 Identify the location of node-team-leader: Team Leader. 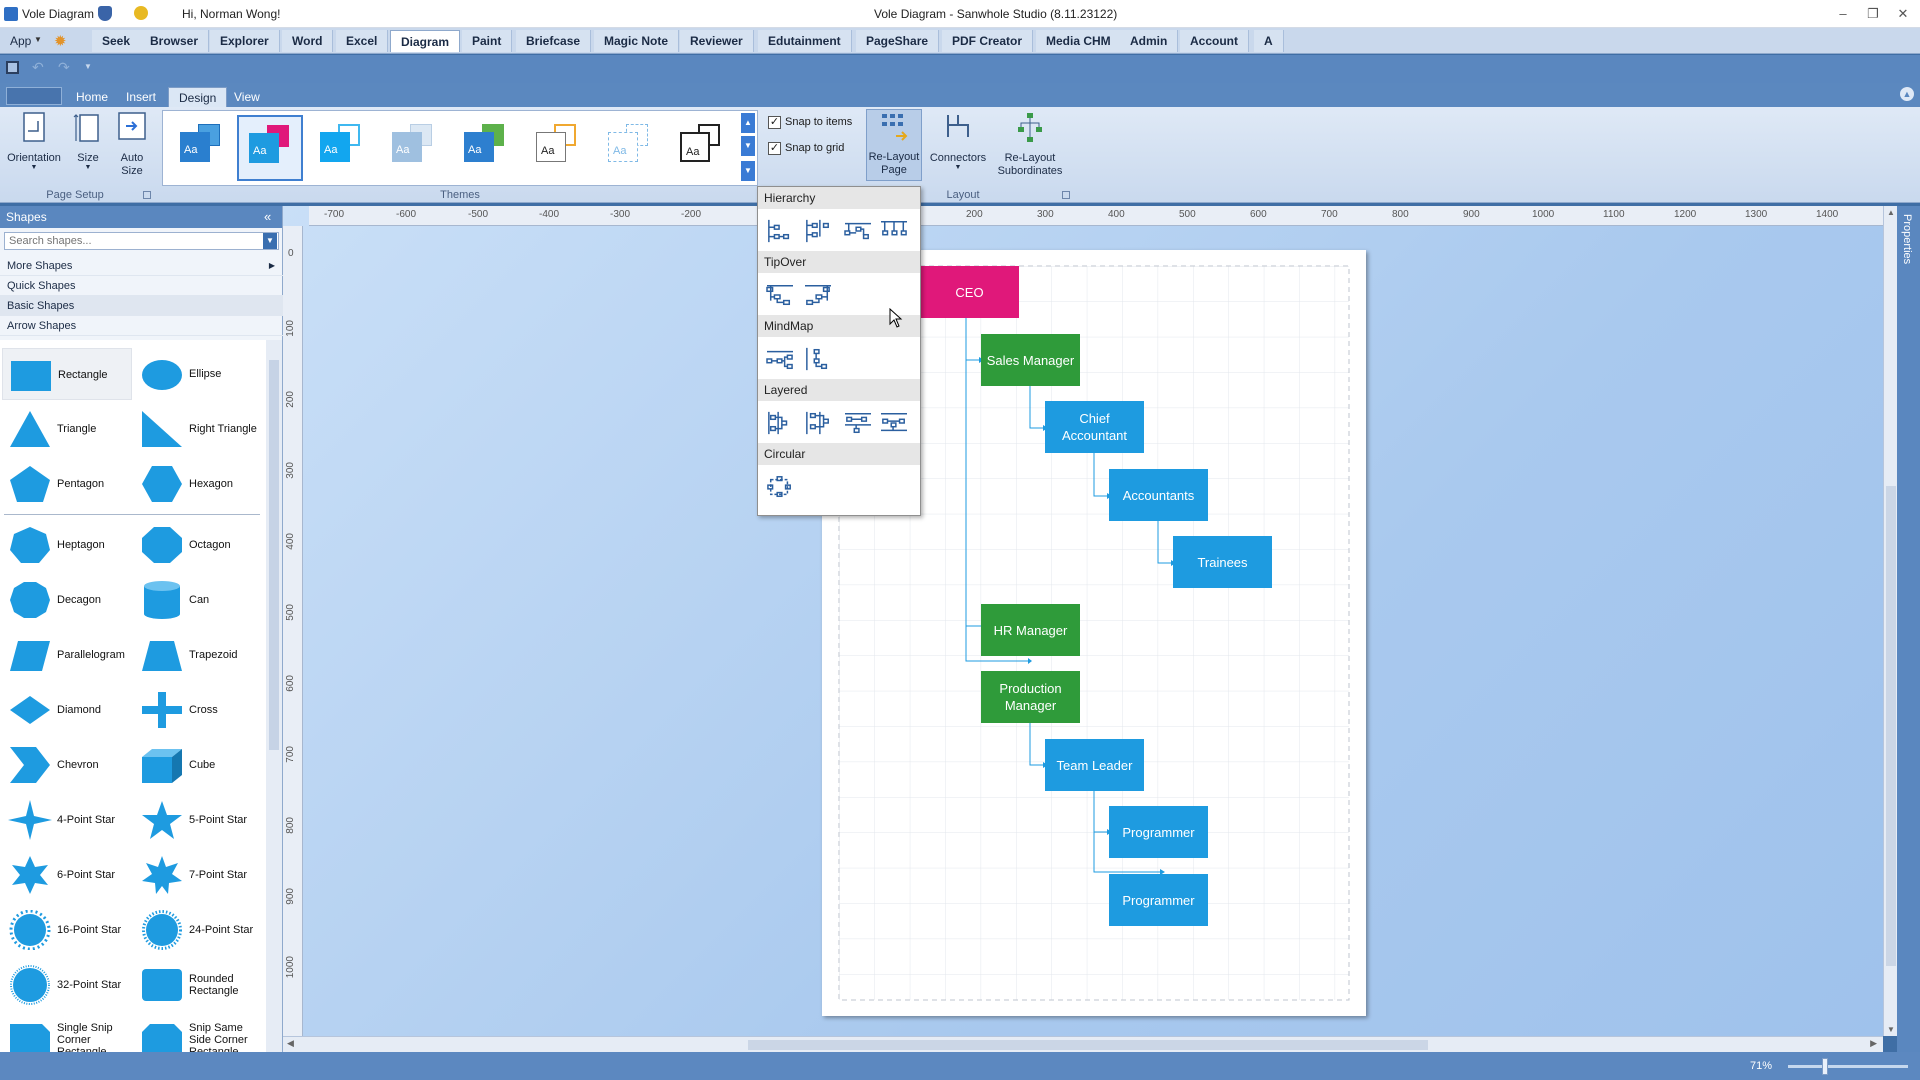
(1094, 765).